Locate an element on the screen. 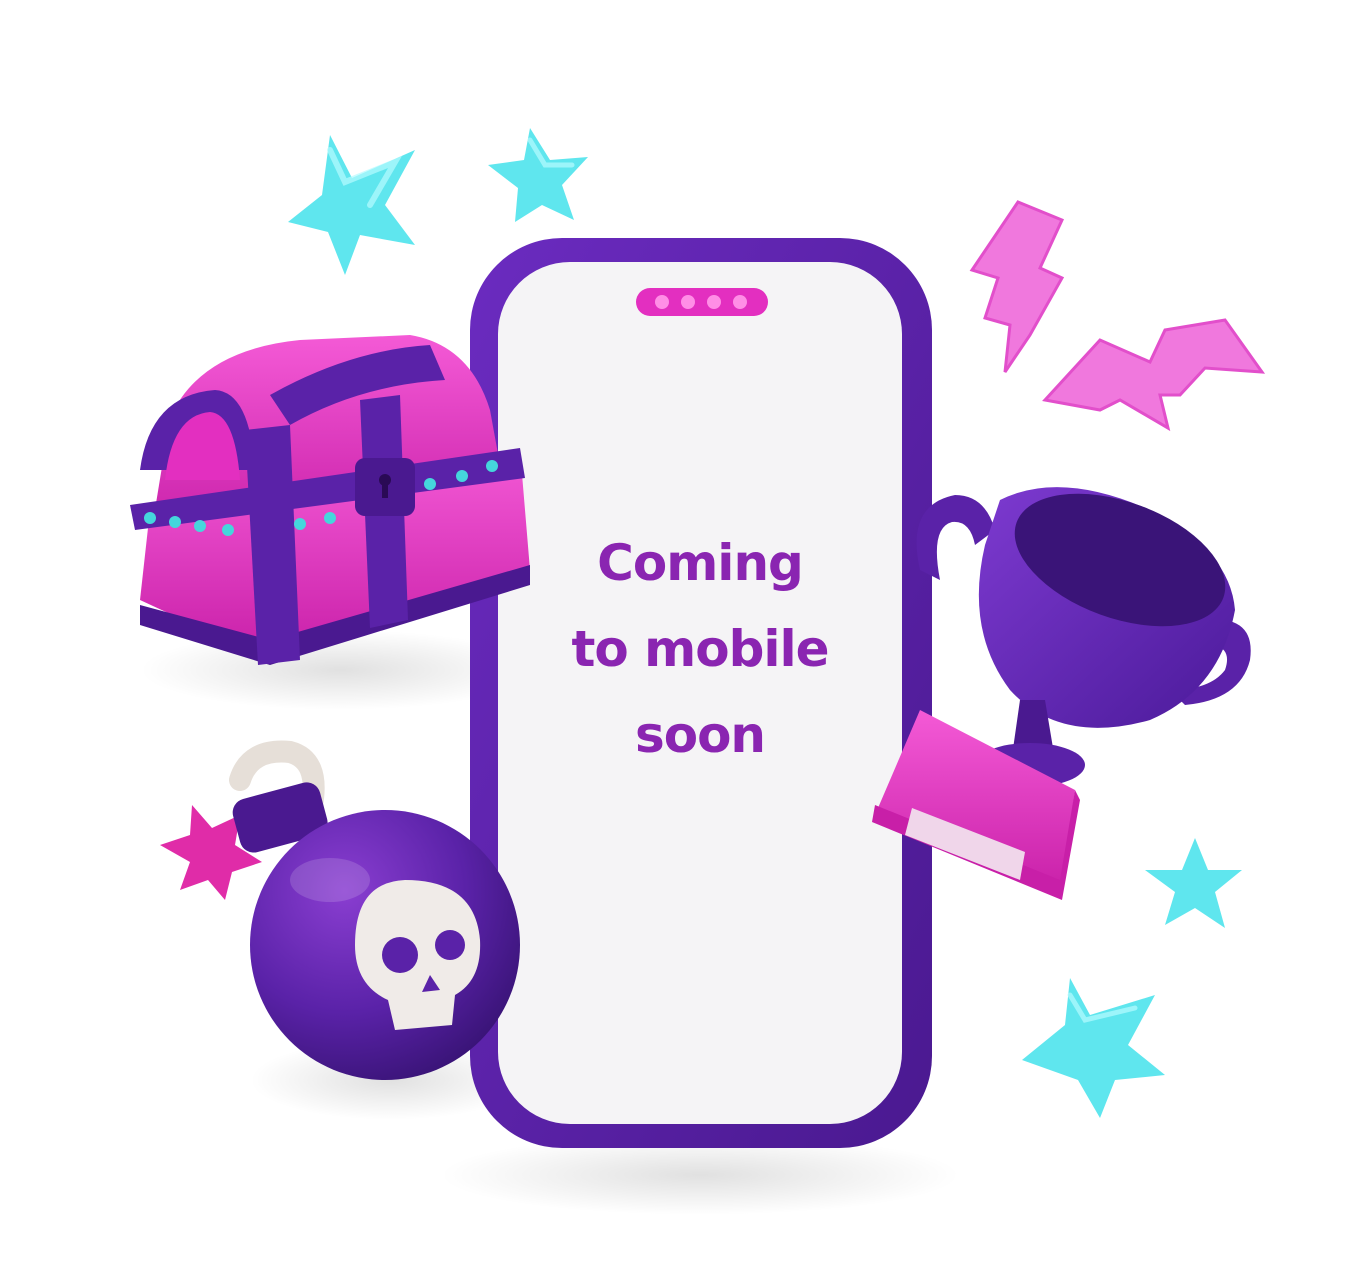 The width and height of the screenshot is (1352, 1288). coming-soon-message: Coming to mobile soon is located at coordinates (700, 649).